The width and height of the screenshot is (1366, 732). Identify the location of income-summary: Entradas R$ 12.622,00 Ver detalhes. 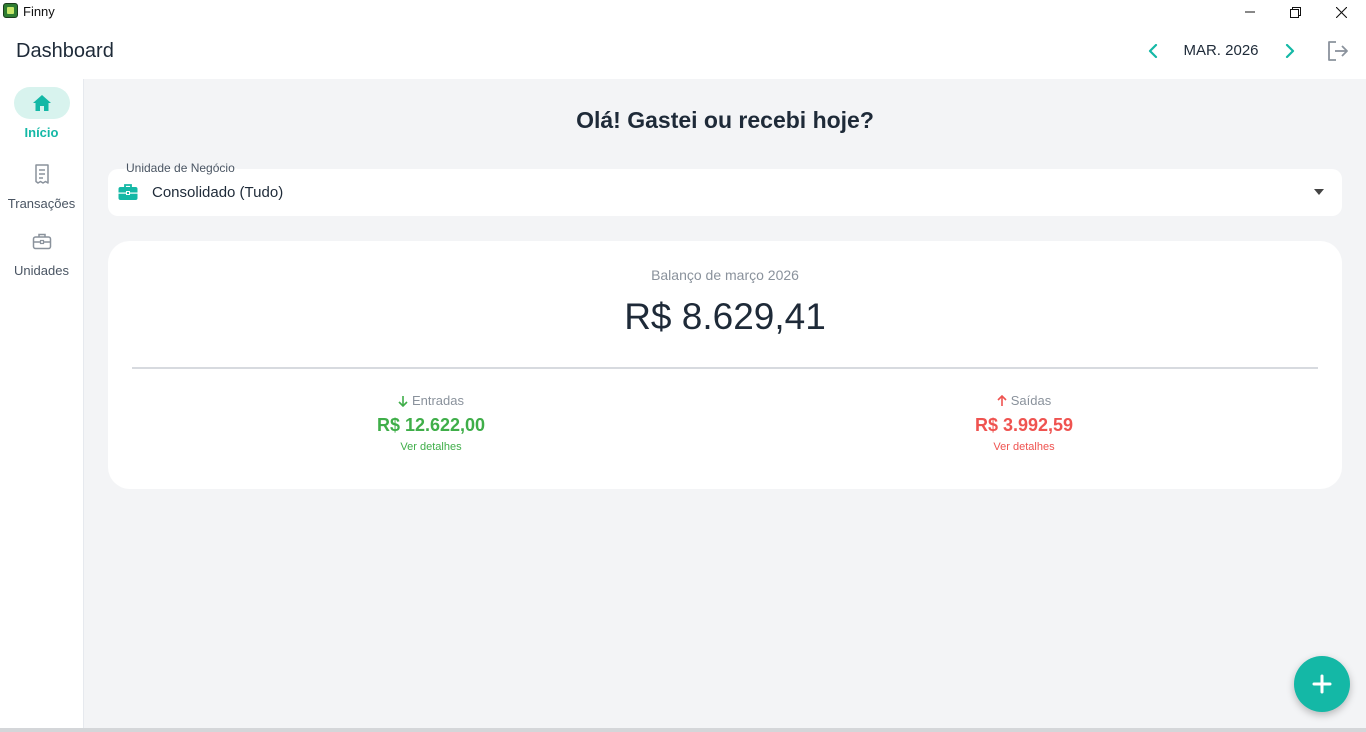
(431, 424).